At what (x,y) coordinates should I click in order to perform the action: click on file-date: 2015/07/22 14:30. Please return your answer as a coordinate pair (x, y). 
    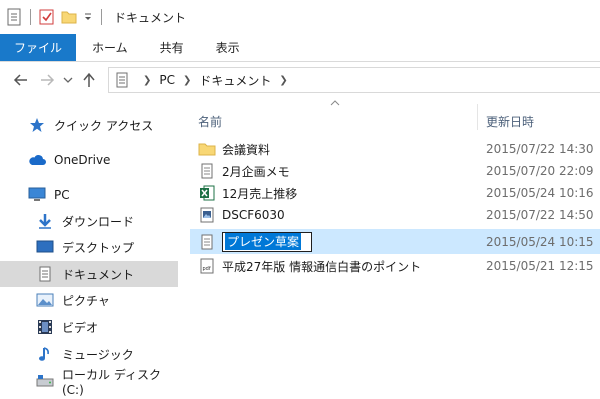
    Looking at the image, I should click on (540, 149).